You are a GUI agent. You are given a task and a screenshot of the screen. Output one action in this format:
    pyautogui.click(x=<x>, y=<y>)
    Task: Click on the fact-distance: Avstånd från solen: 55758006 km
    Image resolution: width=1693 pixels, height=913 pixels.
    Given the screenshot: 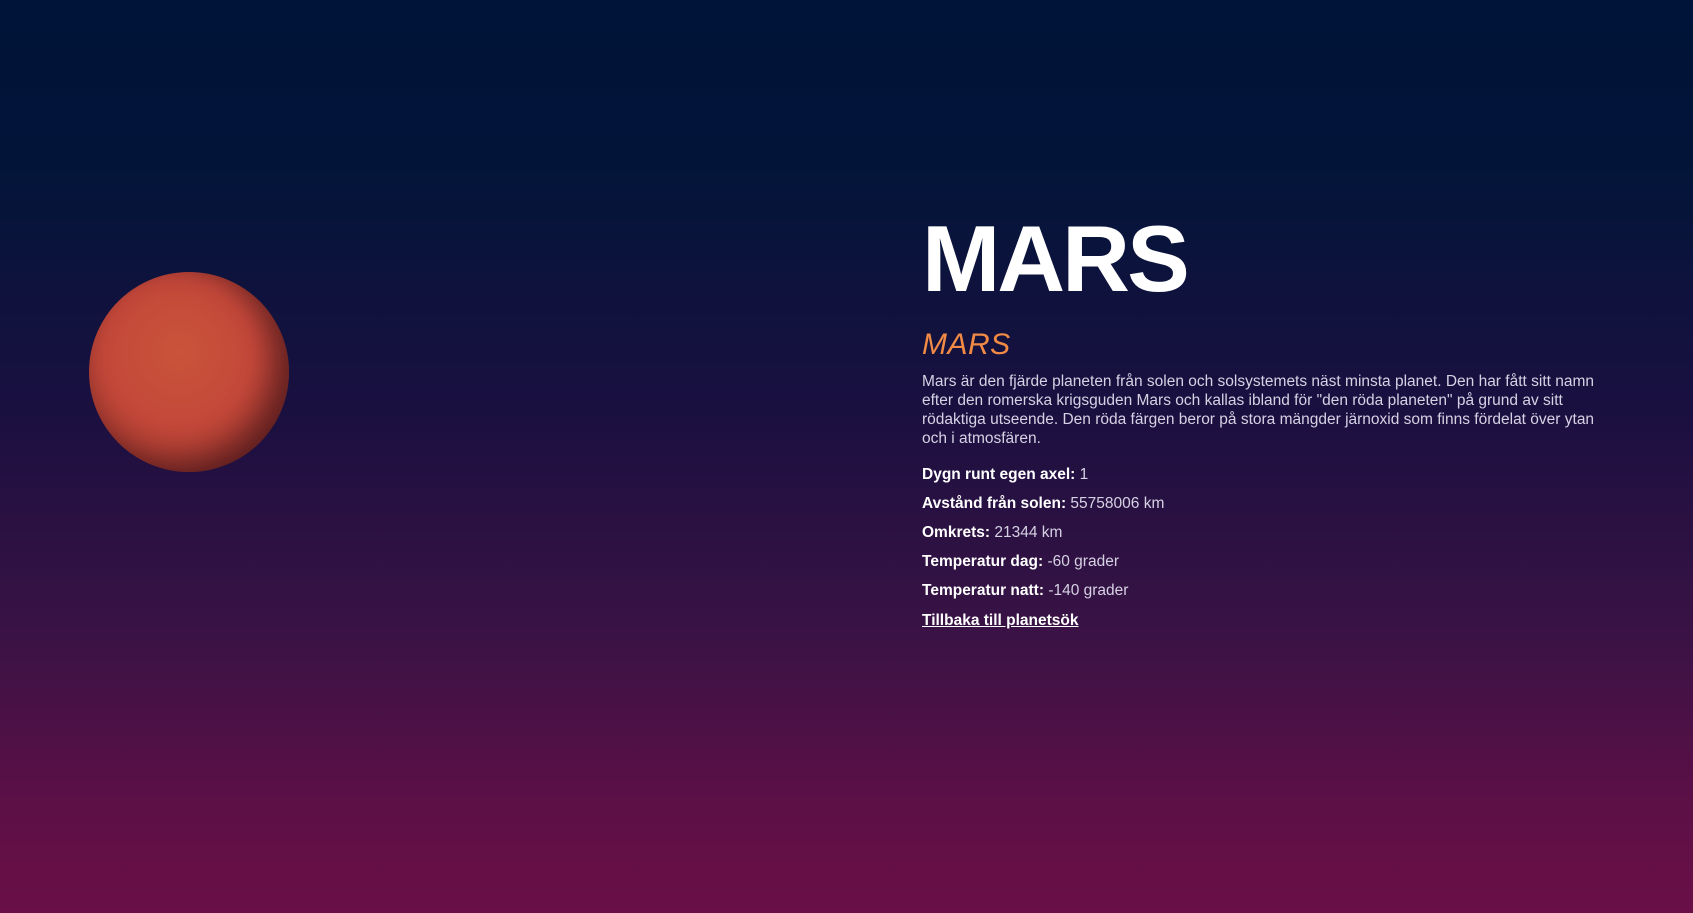 What is the action you would take?
    pyautogui.click(x=1272, y=503)
    